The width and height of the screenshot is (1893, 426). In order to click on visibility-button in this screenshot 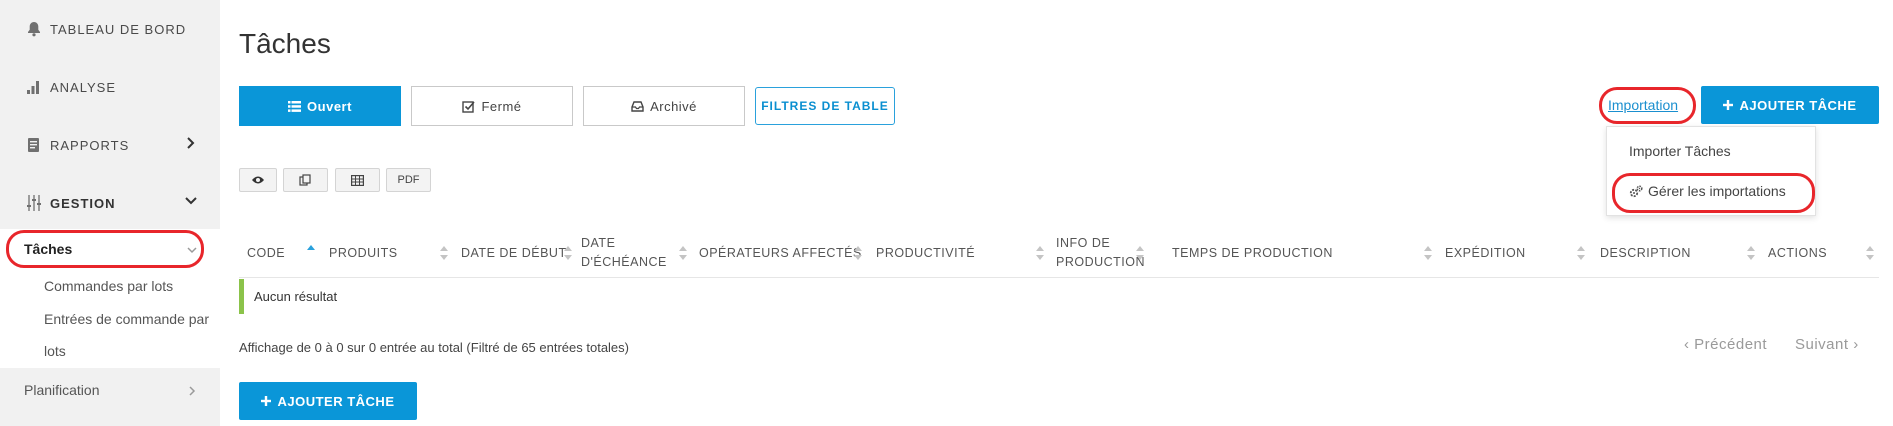, I will do `click(258, 180)`.